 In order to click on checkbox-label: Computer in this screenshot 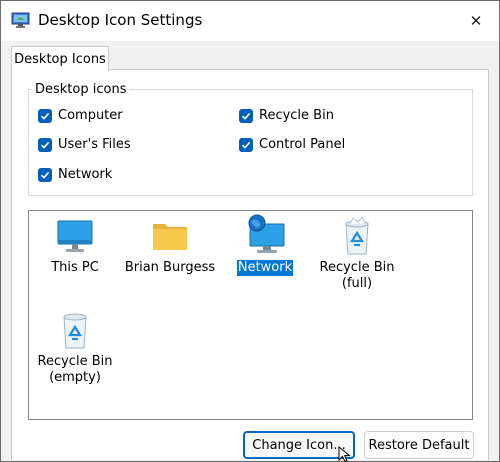, I will do `click(90, 115)`.